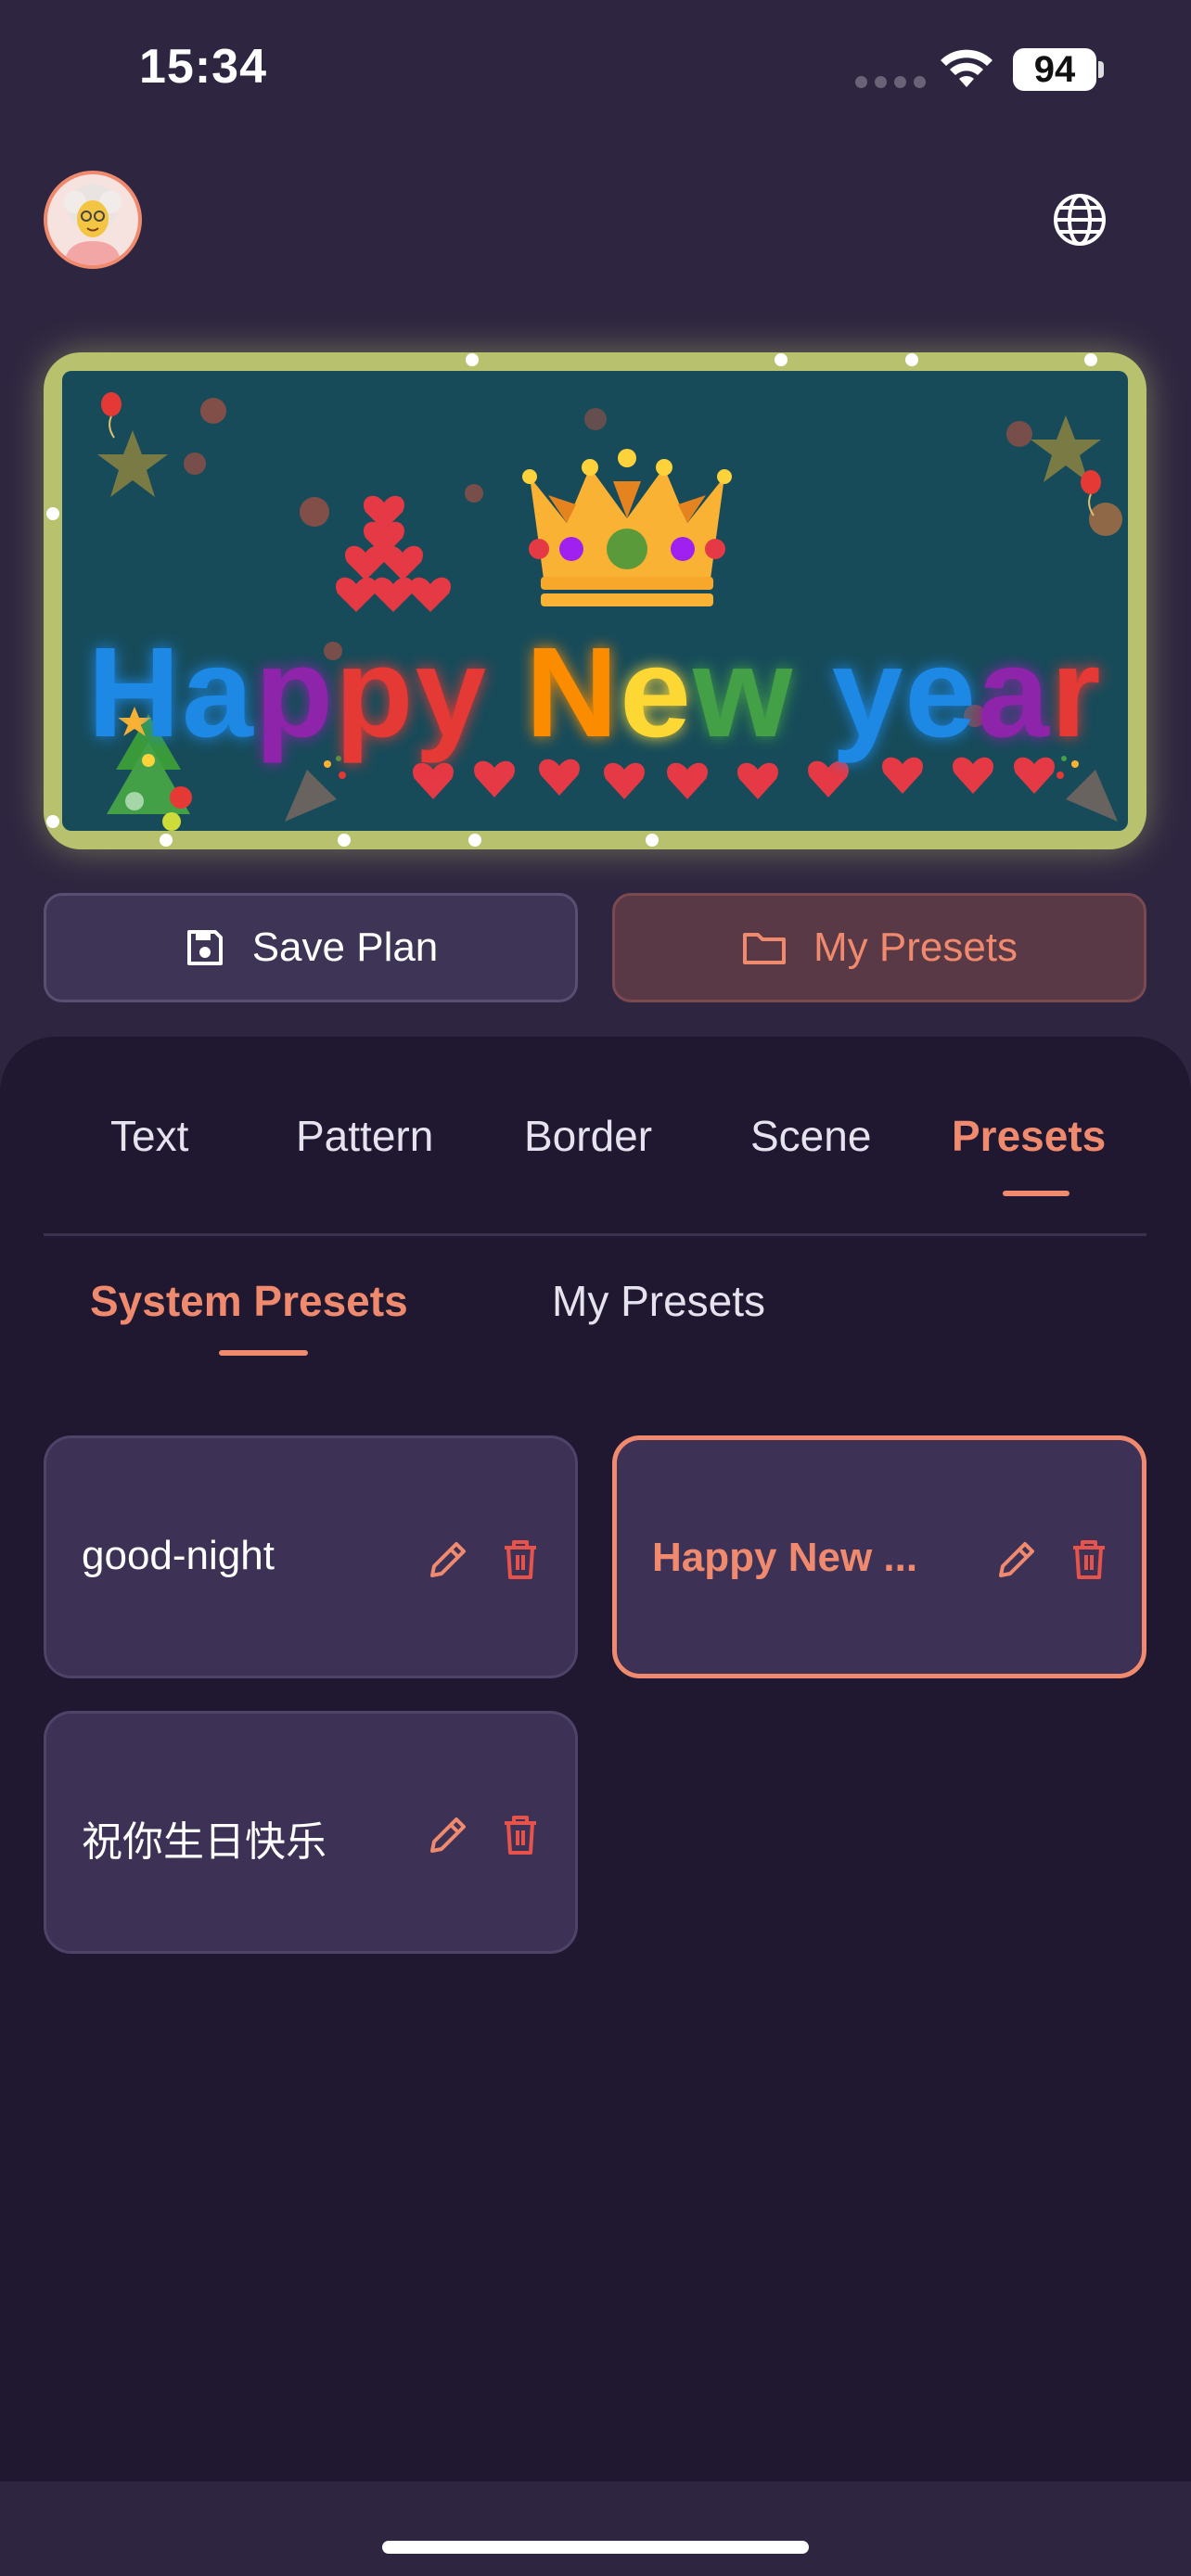  Describe the element at coordinates (890, 82) in the screenshot. I see `cellular-signal-icon` at that location.